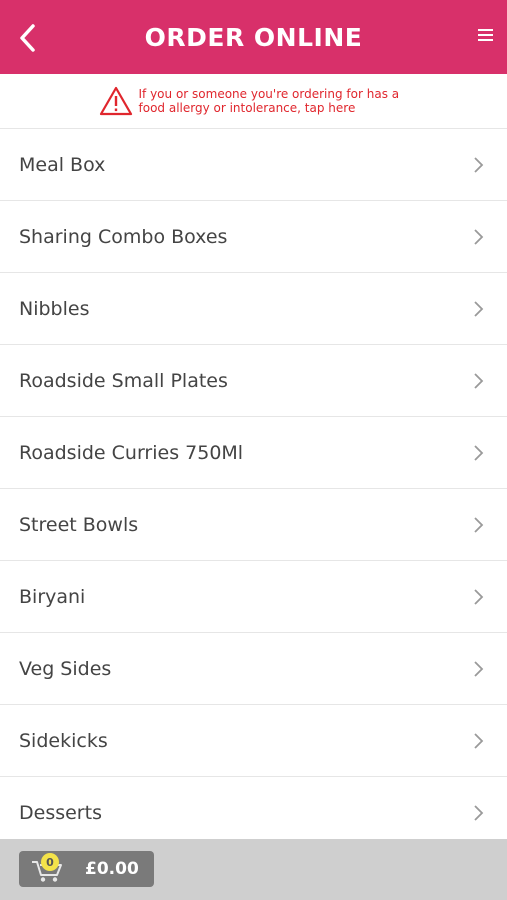 This screenshot has height=900, width=507. I want to click on menu-category-label: Desserts, so click(60, 812).